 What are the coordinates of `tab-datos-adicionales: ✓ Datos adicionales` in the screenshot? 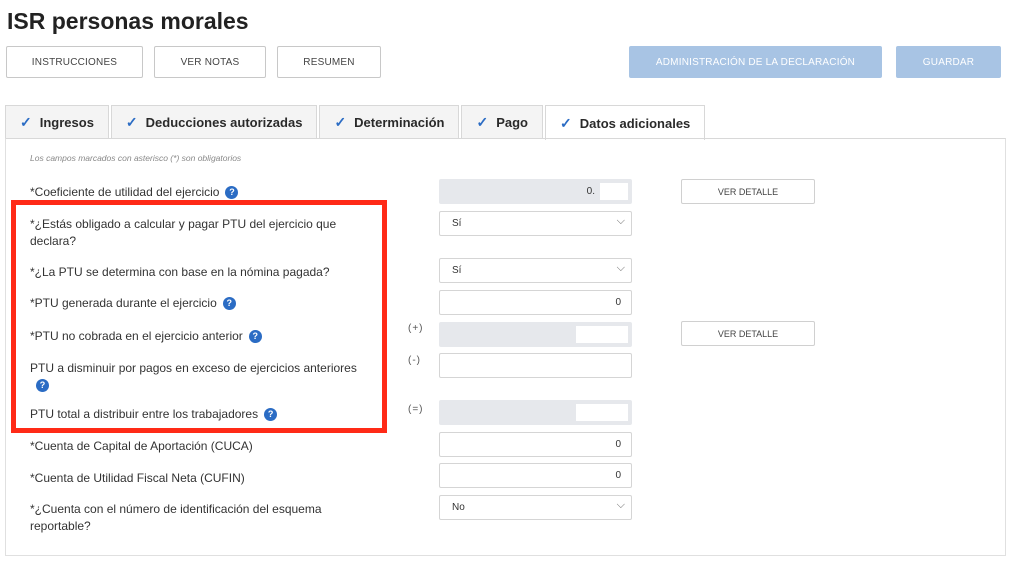 It's located at (625, 122).